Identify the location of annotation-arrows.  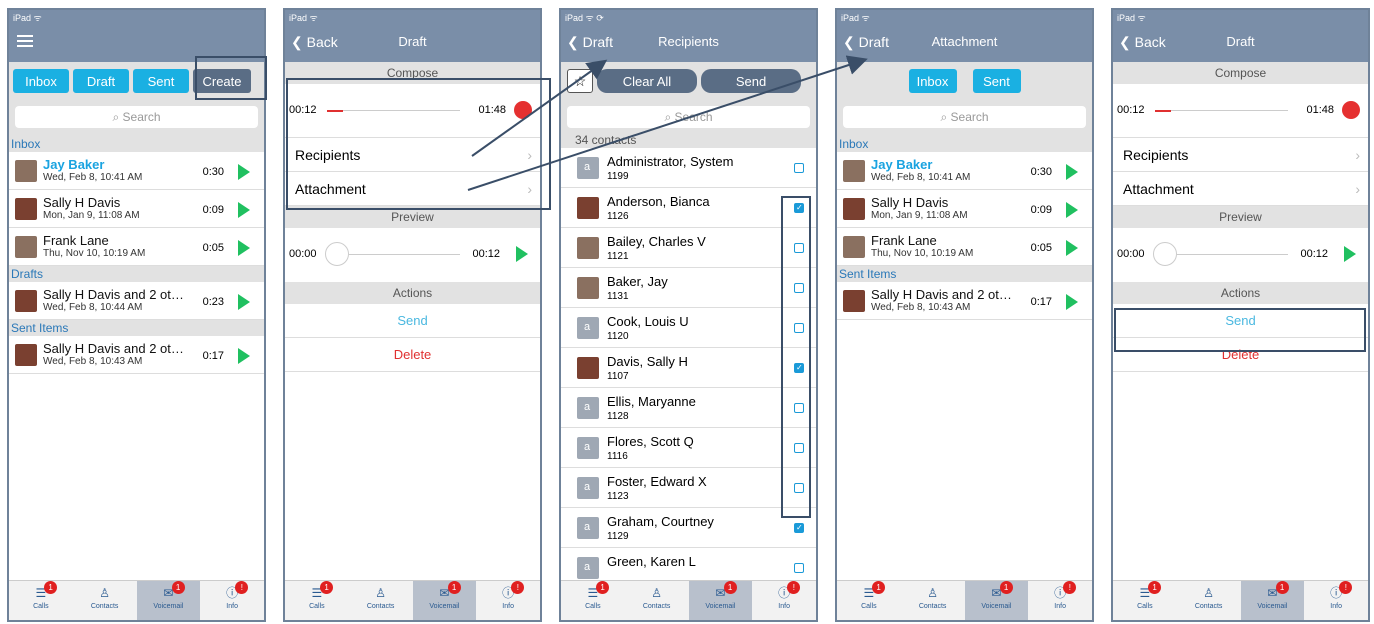
(667, 123).